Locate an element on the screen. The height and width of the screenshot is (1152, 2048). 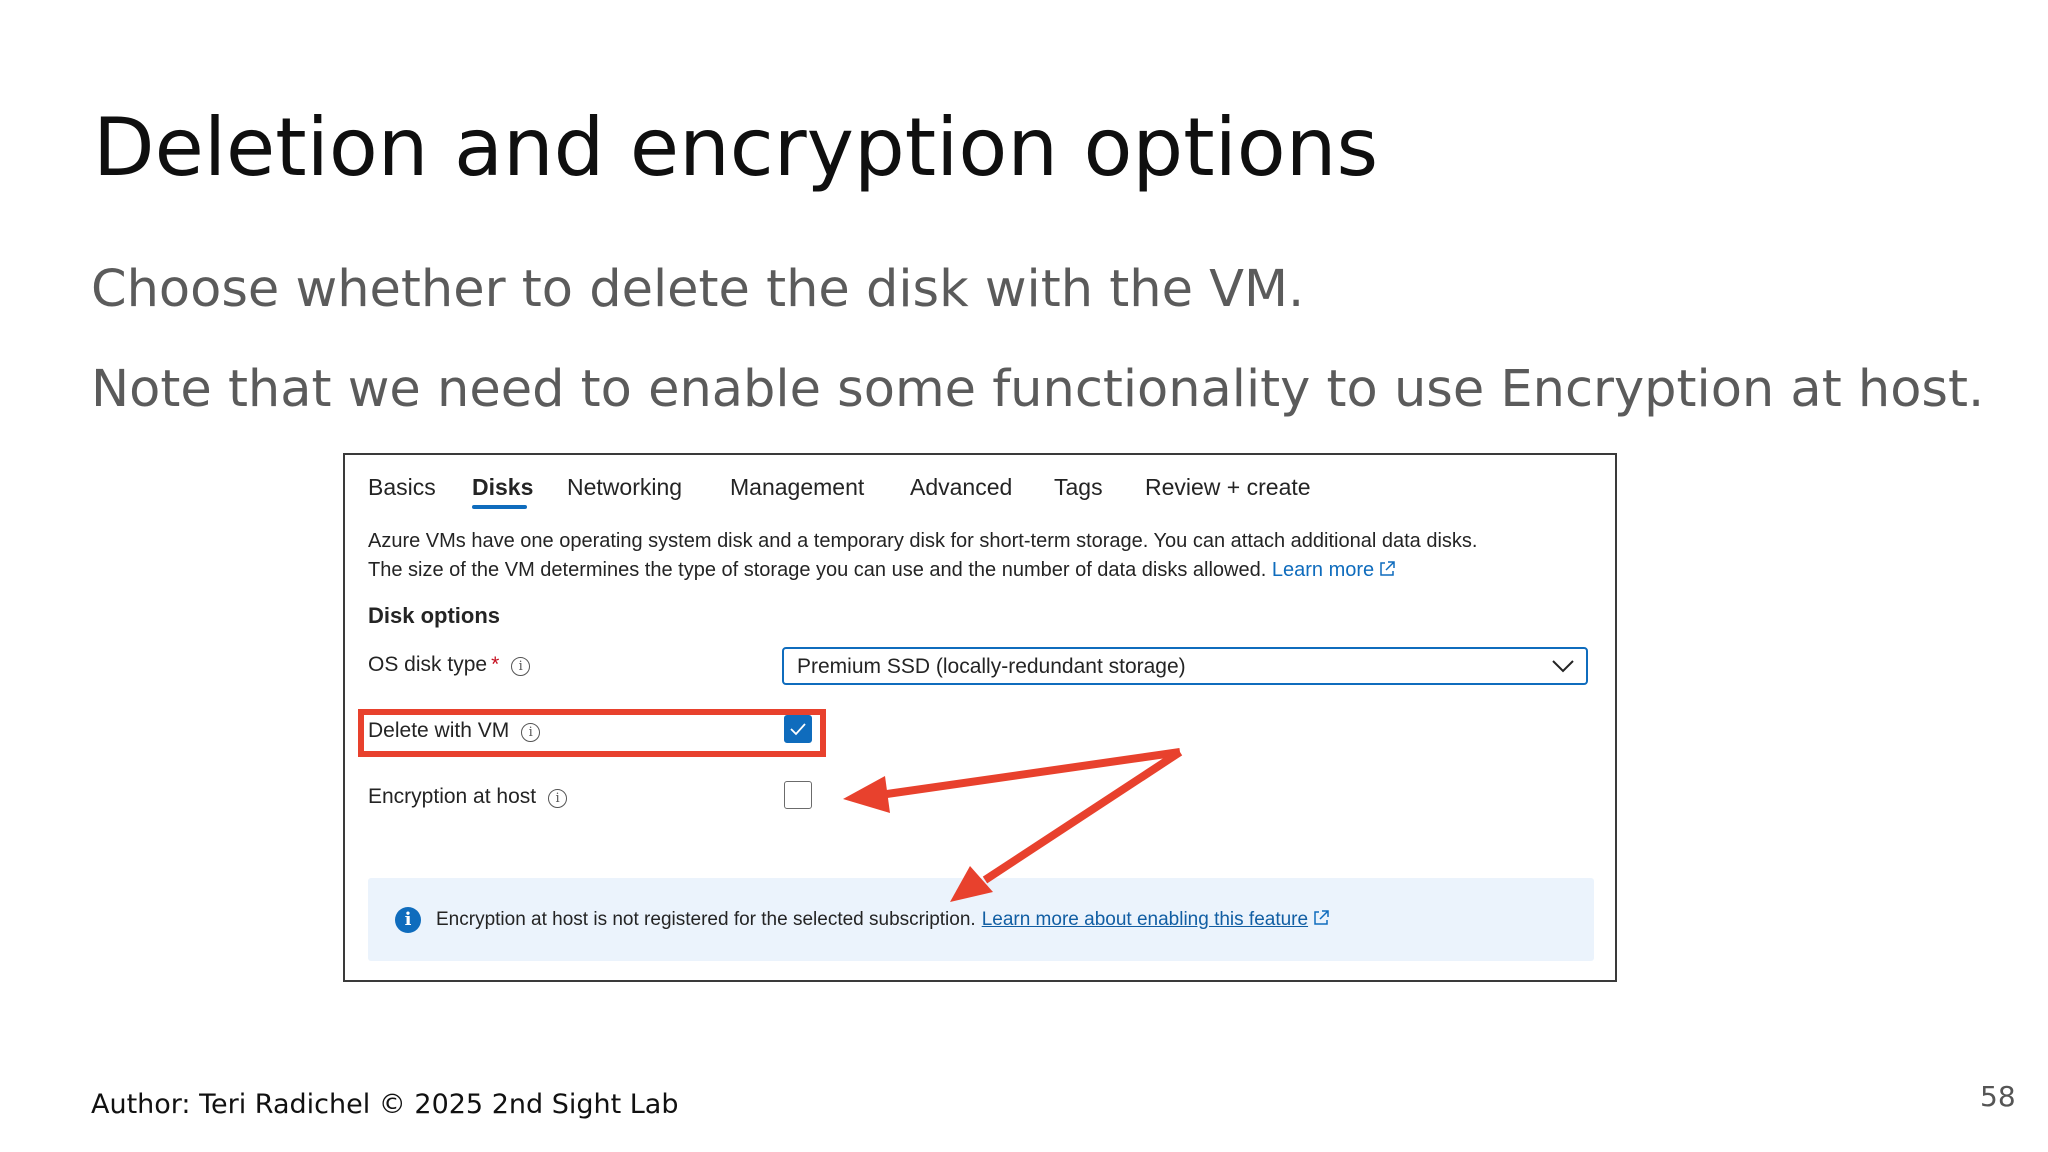
encryption-at-host-label: Encryption at host i is located at coordinates (468, 797).